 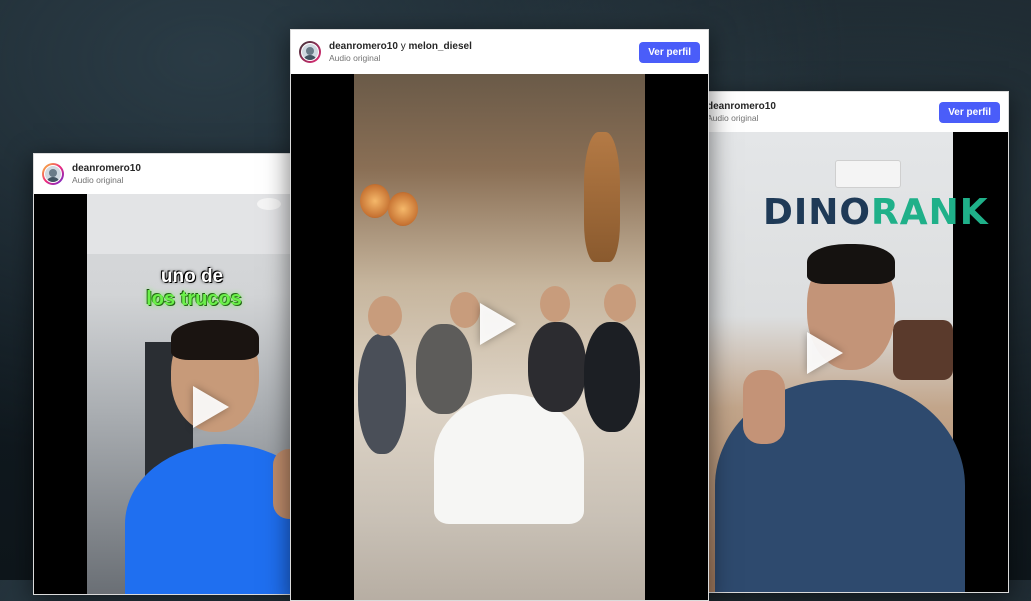 I want to click on video-caption-line2: los trucos, so click(x=194, y=299).